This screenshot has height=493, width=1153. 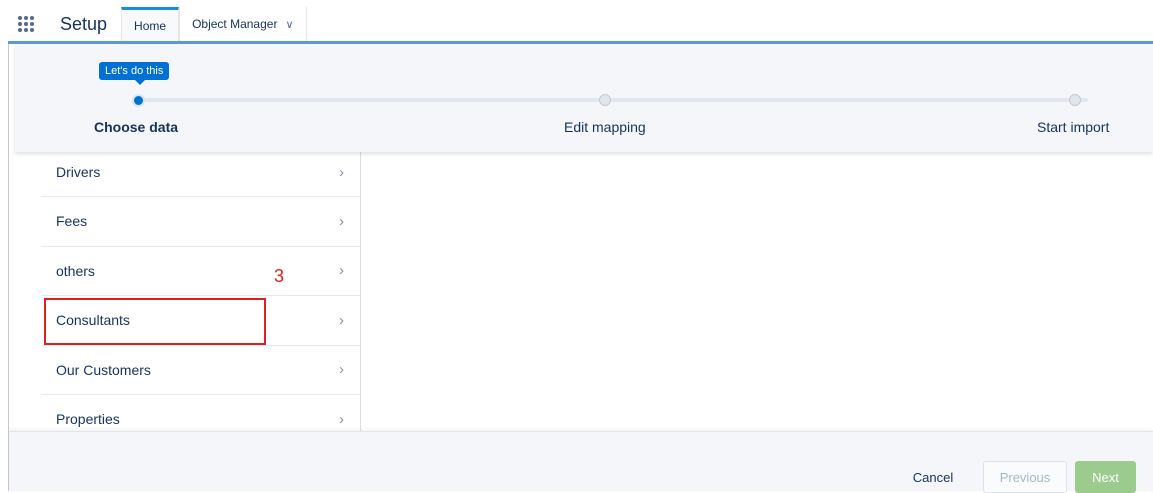 I want to click on chevron-down-icon: ∨, so click(x=289, y=24).